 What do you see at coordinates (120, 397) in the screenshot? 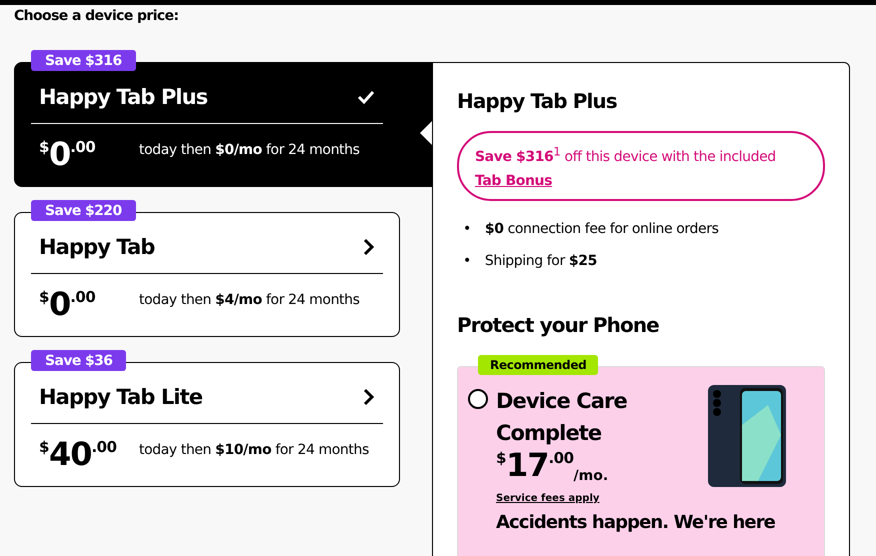
I see `device-name: Happy Tab Lite` at bounding box center [120, 397].